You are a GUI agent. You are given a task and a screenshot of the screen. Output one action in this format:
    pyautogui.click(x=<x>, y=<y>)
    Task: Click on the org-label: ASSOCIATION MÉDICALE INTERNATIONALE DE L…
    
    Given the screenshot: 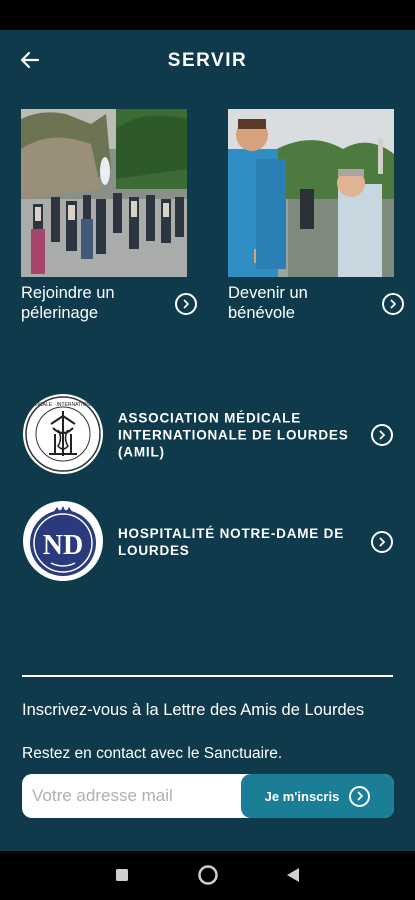 What is the action you would take?
    pyautogui.click(x=233, y=435)
    